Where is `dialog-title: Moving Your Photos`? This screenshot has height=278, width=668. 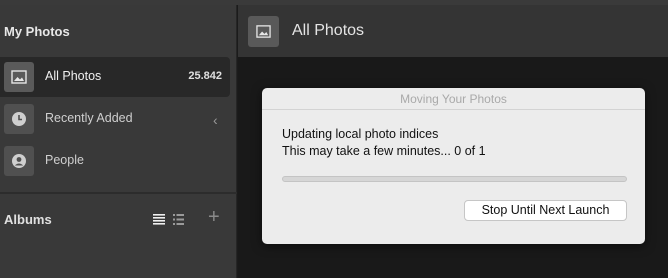
dialog-title: Moving Your Photos is located at coordinates (453, 99).